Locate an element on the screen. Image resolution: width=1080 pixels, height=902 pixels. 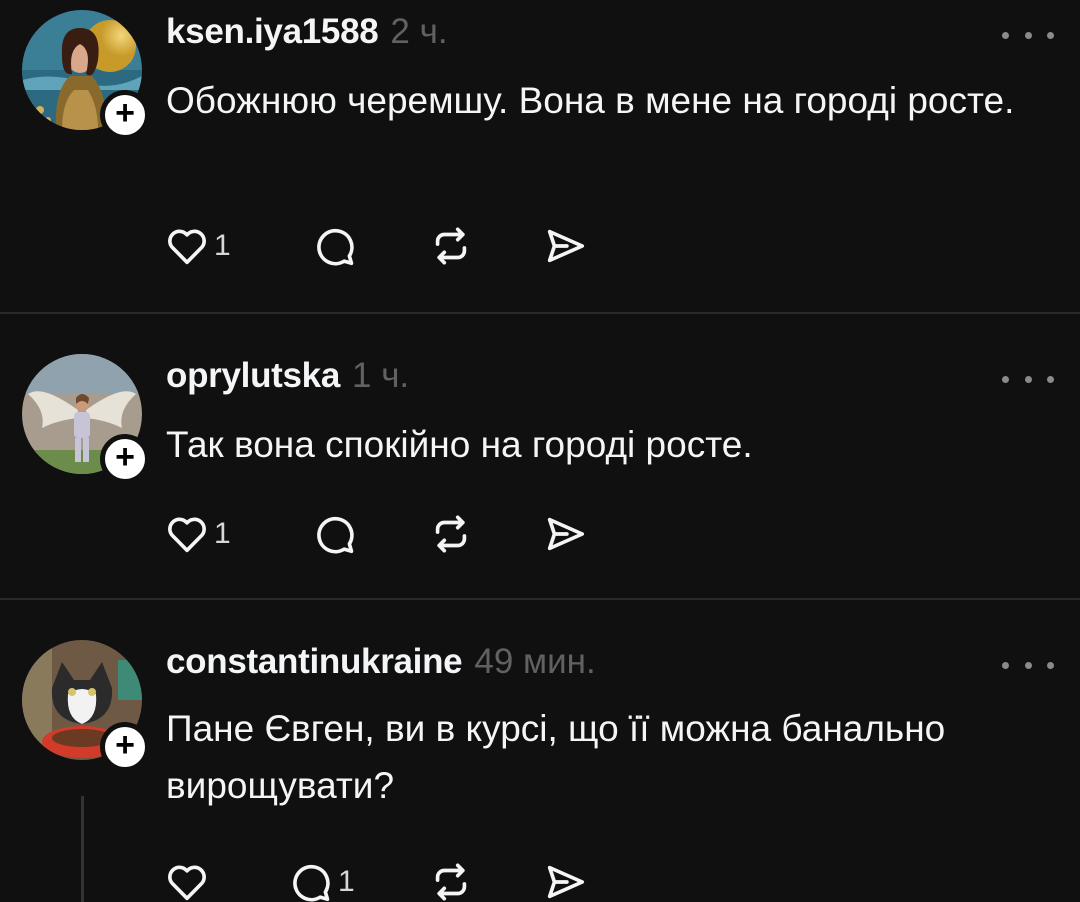
reply-count: 1 is located at coordinates (346, 881).